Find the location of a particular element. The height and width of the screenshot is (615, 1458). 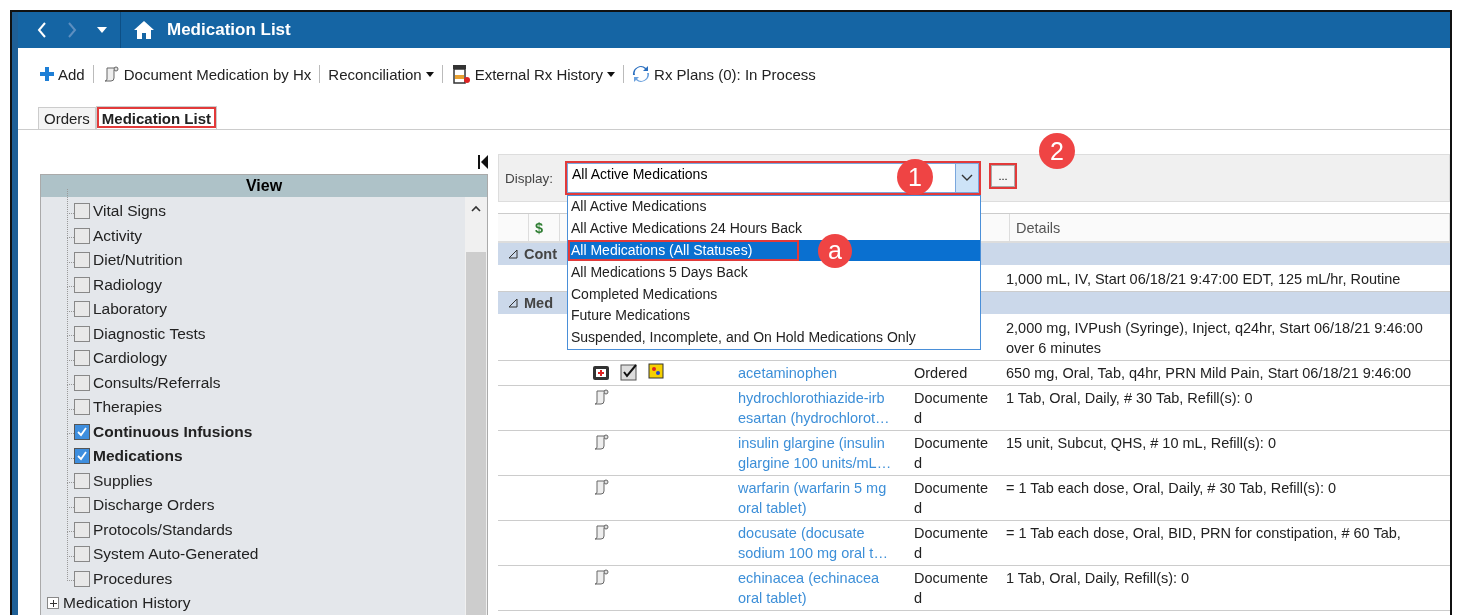

details-text: 650 mg, Oral, Tab, q4hr, PRN Mild Pain, Start 06/18/21 9:46:00 is located at coordinates (1209, 373).